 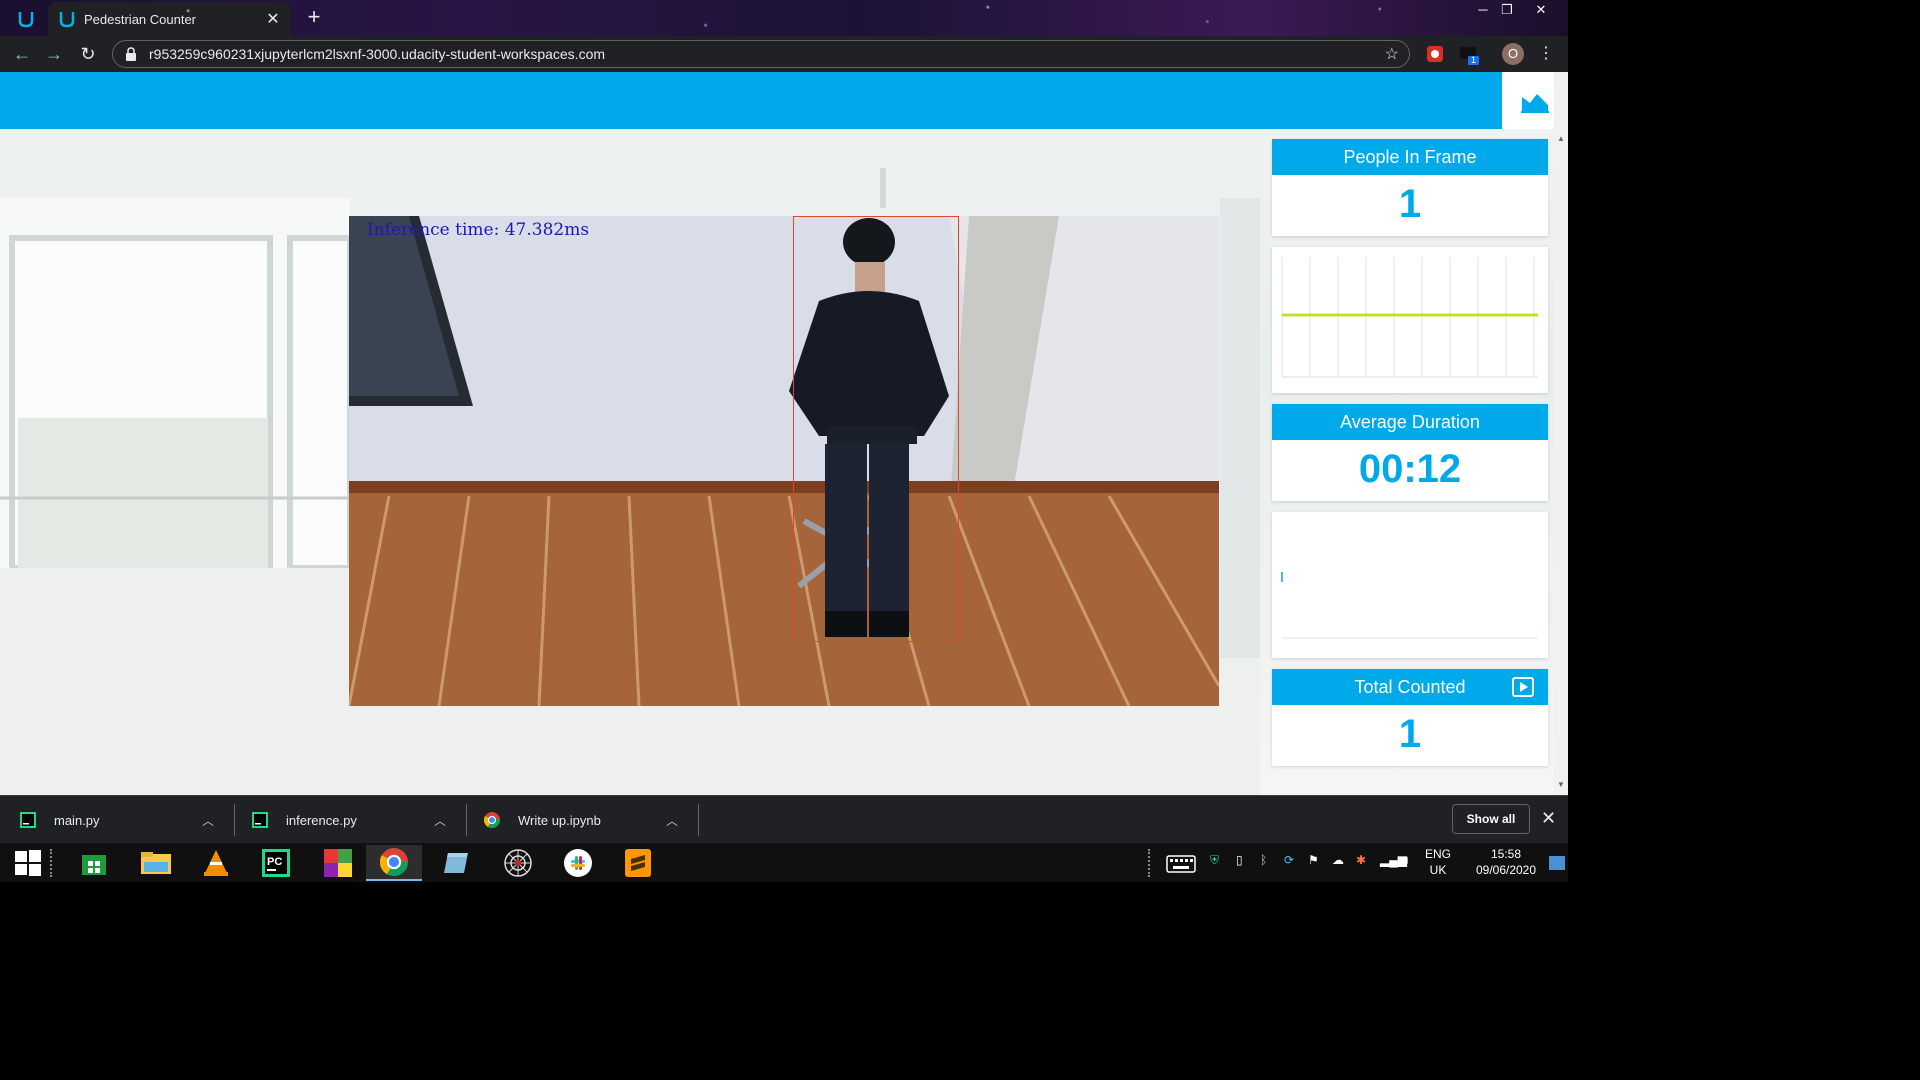 I want to click on tray-app-icon: ✱, so click(x=1361, y=860).